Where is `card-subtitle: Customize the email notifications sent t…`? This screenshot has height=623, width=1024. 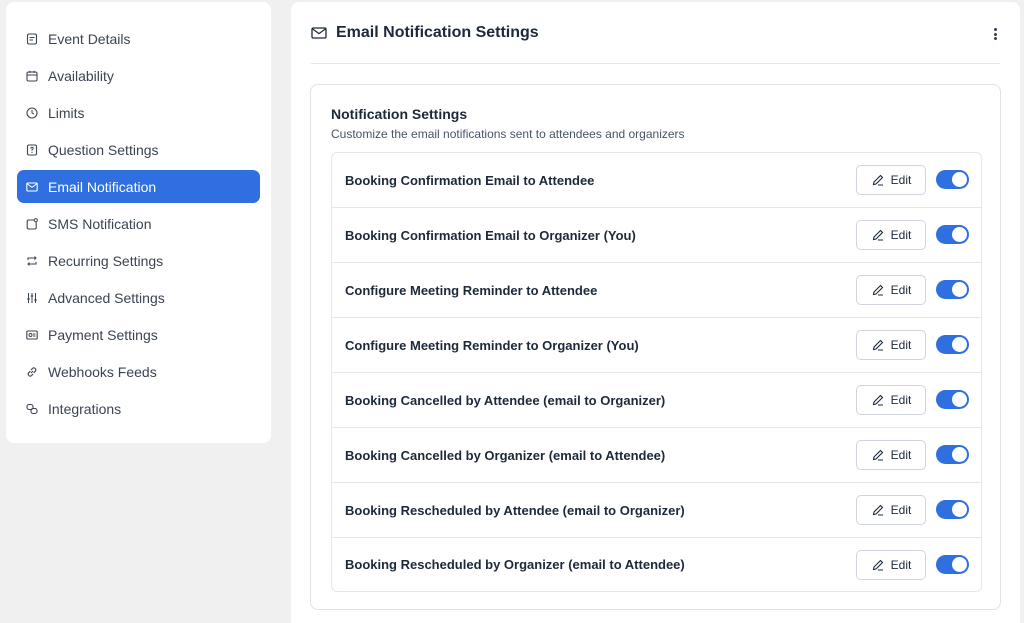 card-subtitle: Customize the email notifications sent t… is located at coordinates (508, 134).